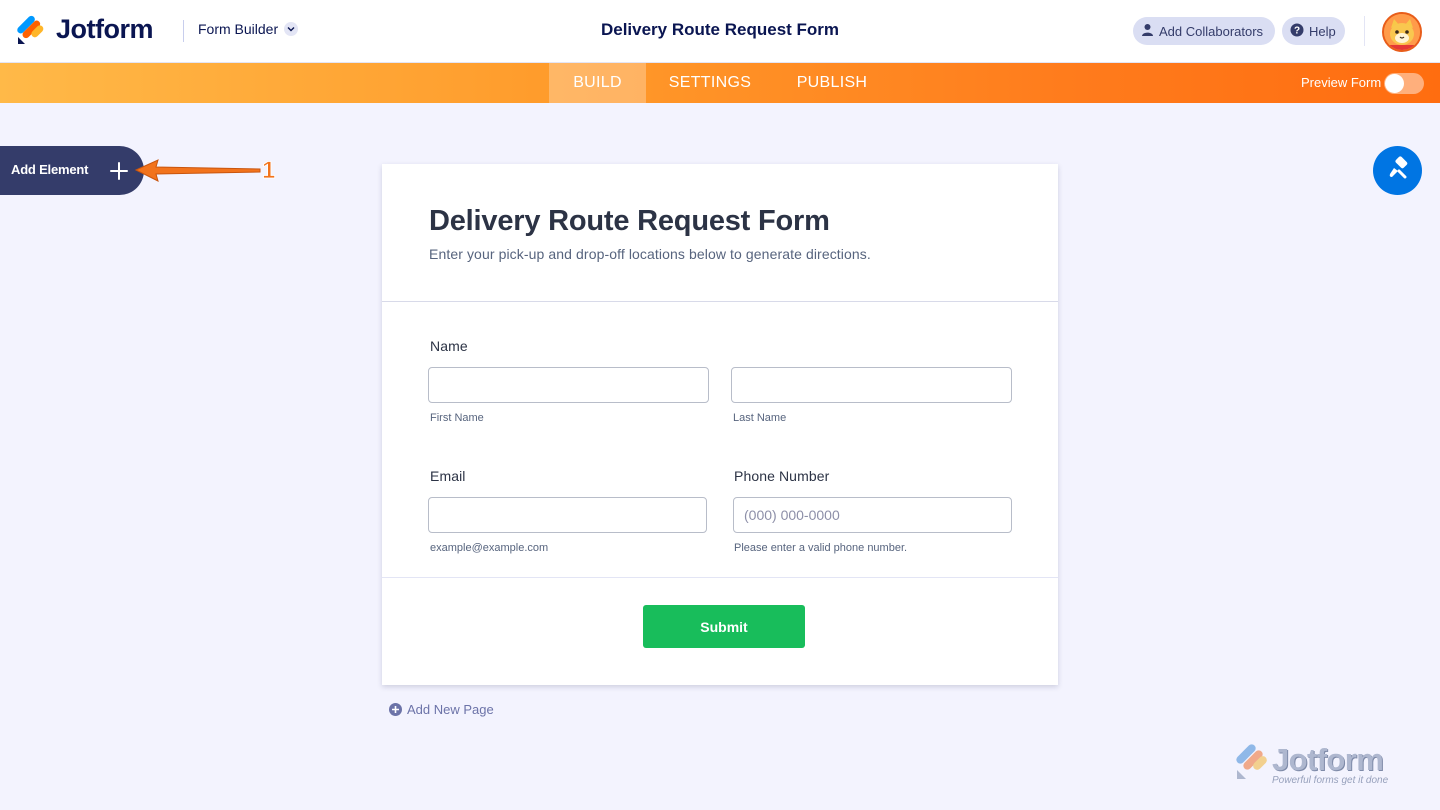  What do you see at coordinates (629, 221) in the screenshot?
I see `form-heading: Delivery Route Request Form` at bounding box center [629, 221].